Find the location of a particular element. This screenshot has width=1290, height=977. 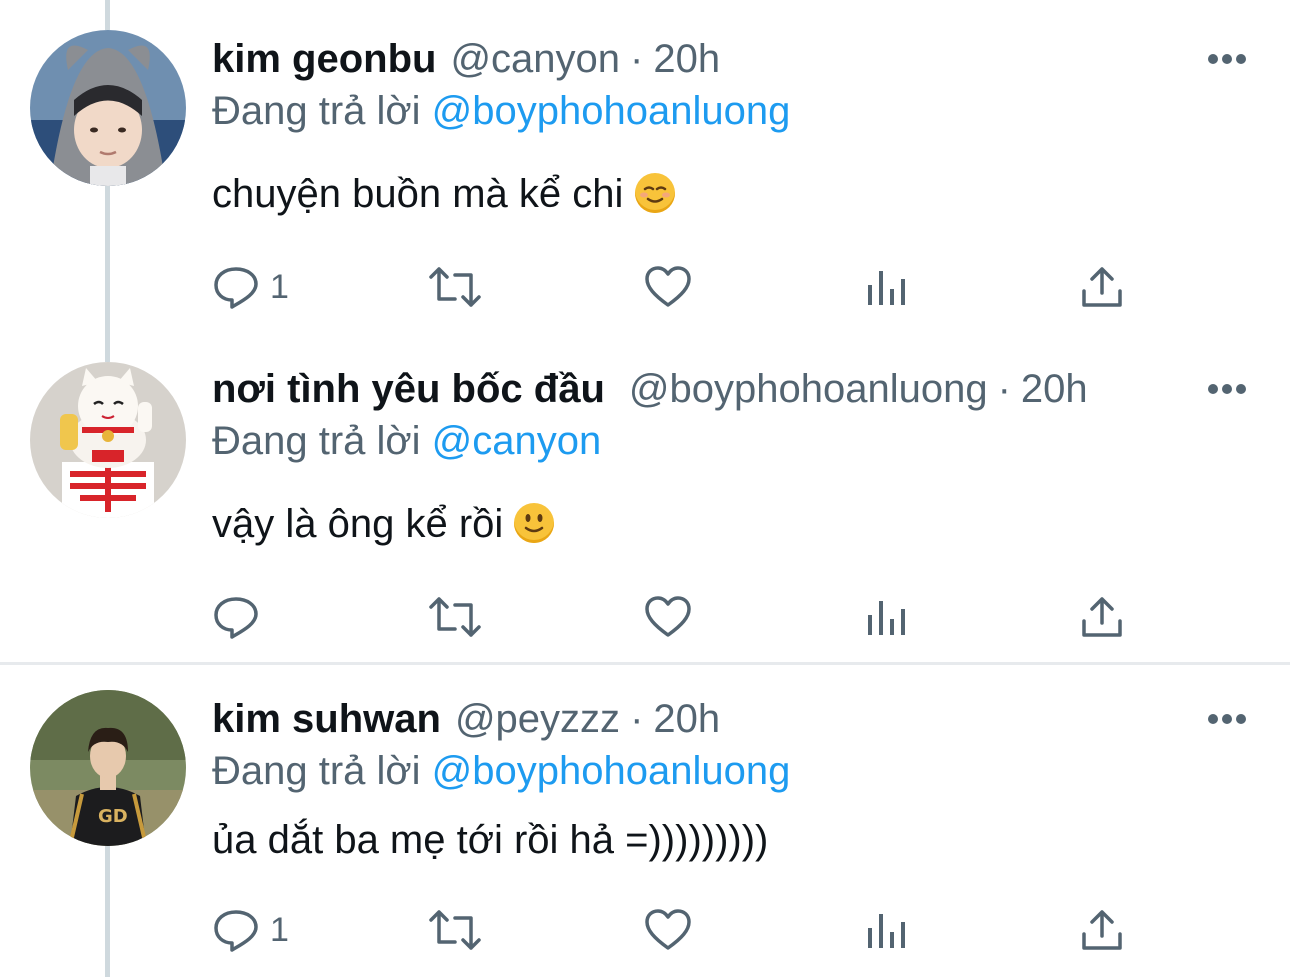

reply-button is located at coordinates (241, 617).